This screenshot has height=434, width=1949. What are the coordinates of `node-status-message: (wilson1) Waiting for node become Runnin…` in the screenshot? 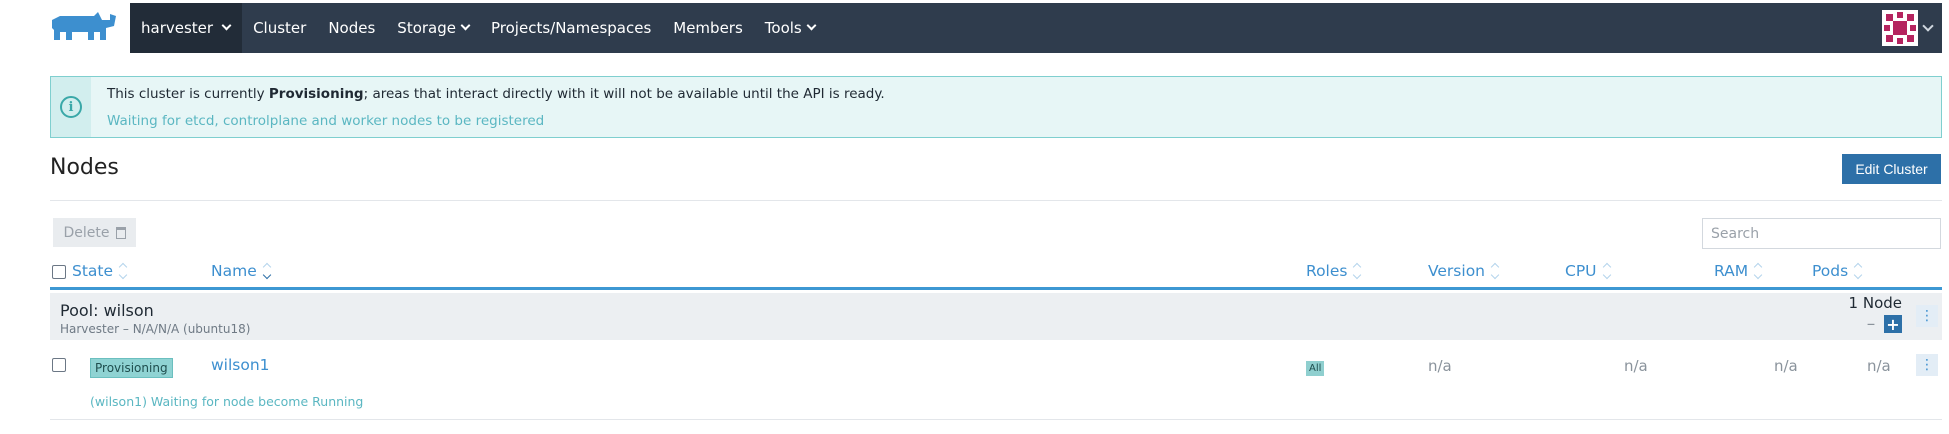 It's located at (227, 401).